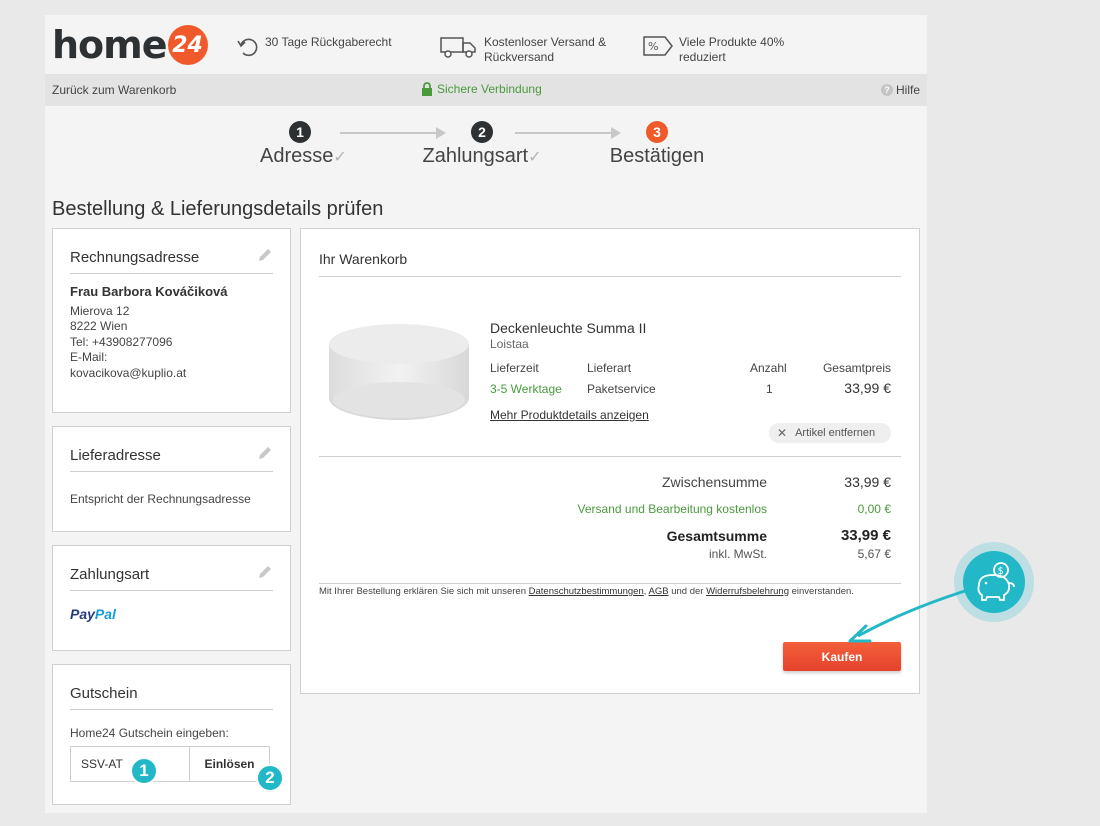  Describe the element at coordinates (768, 368) in the screenshot. I see `header-anzahl: Anzahl` at that location.